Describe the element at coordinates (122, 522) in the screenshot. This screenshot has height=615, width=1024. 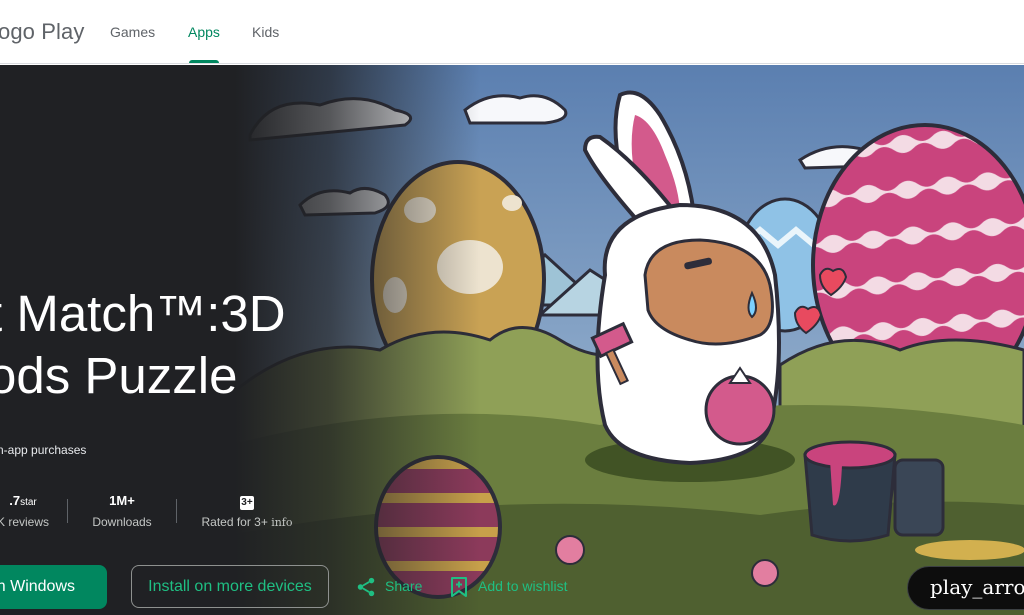
I see `downloads-label: Downloads` at that location.